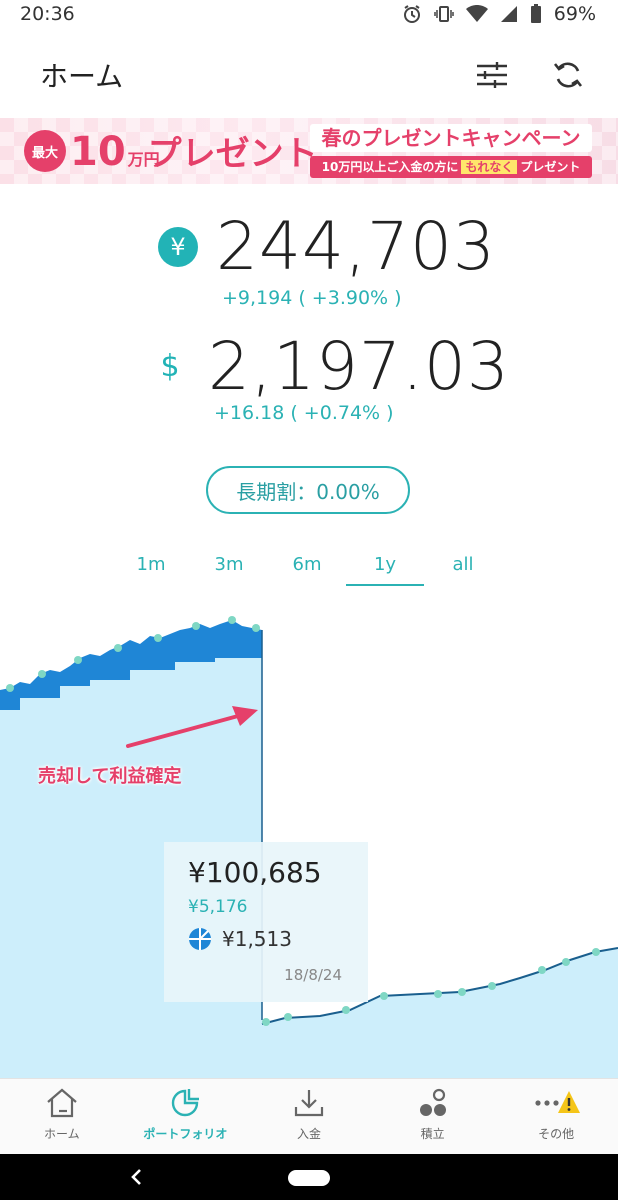 The height and width of the screenshot is (1200, 618). I want to click on nav-portfolio: ポートフォリオ, so click(186, 1117).